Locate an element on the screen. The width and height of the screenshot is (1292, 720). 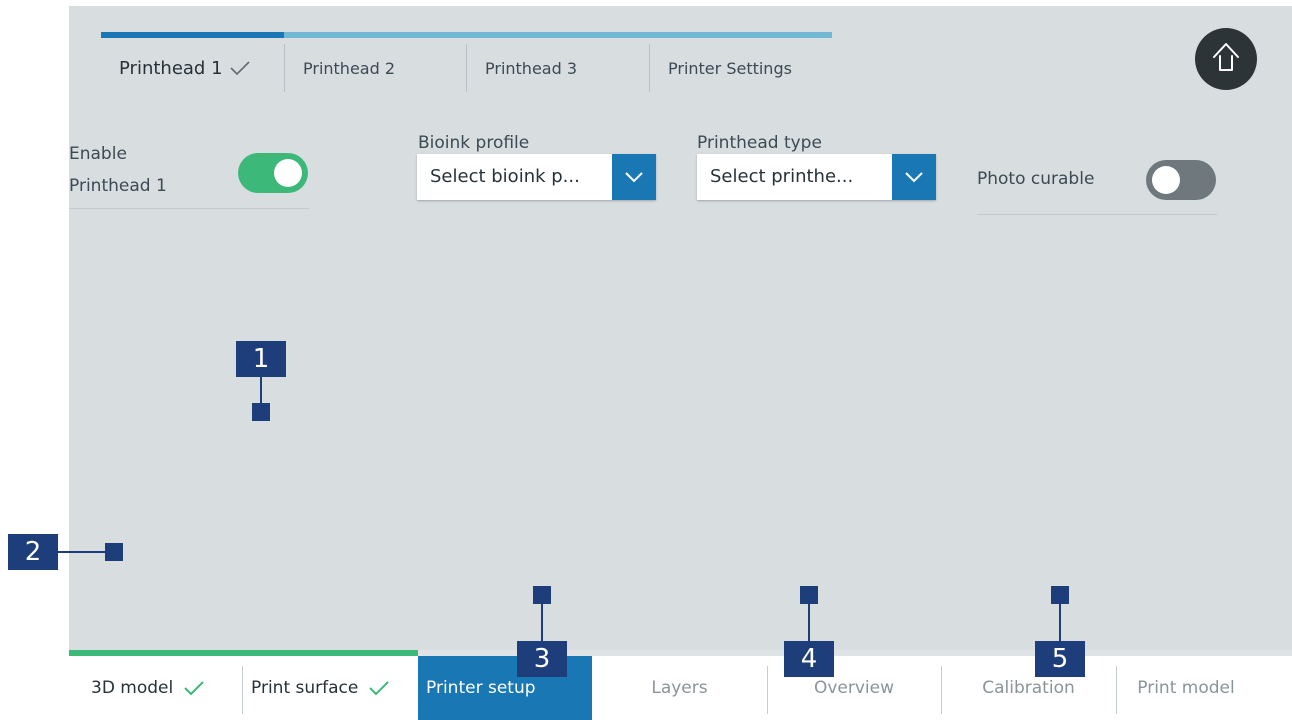
callout-4-marker is located at coordinates (809, 595).